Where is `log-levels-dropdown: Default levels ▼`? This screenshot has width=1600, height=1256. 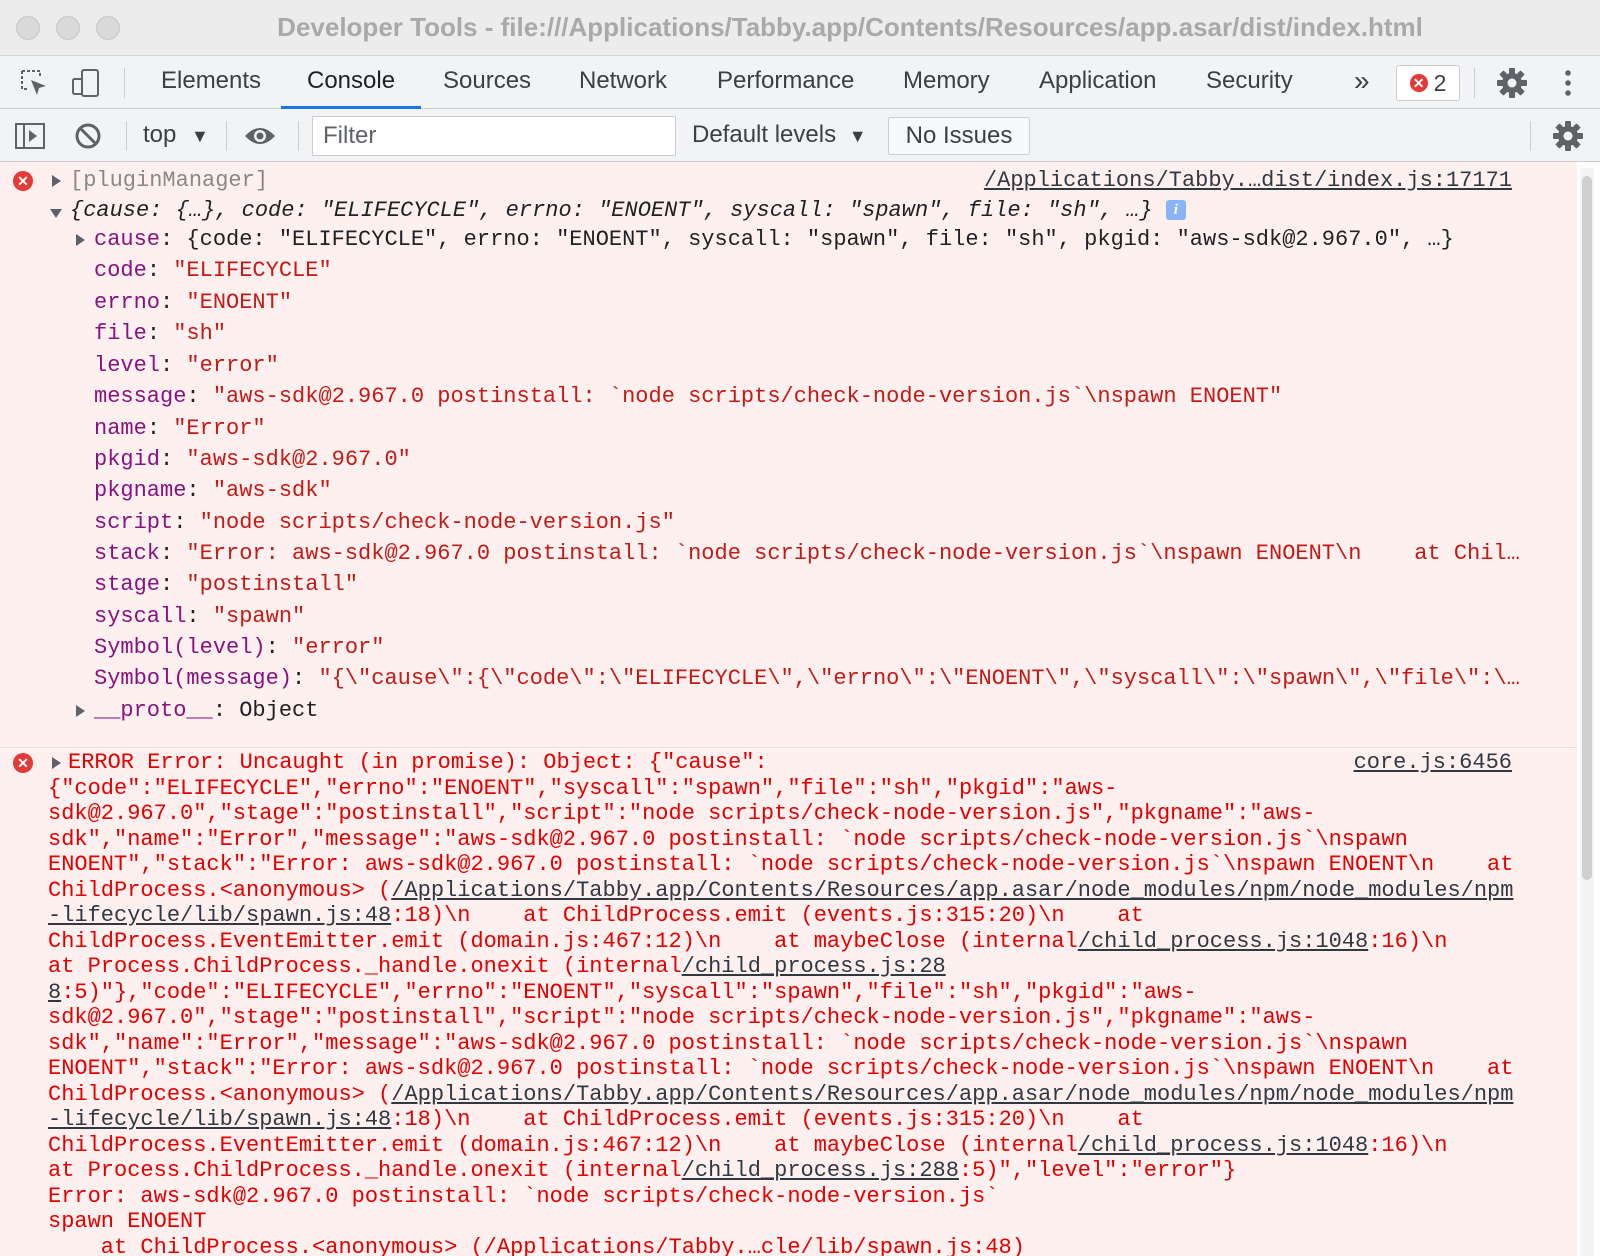 log-levels-dropdown: Default levels ▼ is located at coordinates (779, 135).